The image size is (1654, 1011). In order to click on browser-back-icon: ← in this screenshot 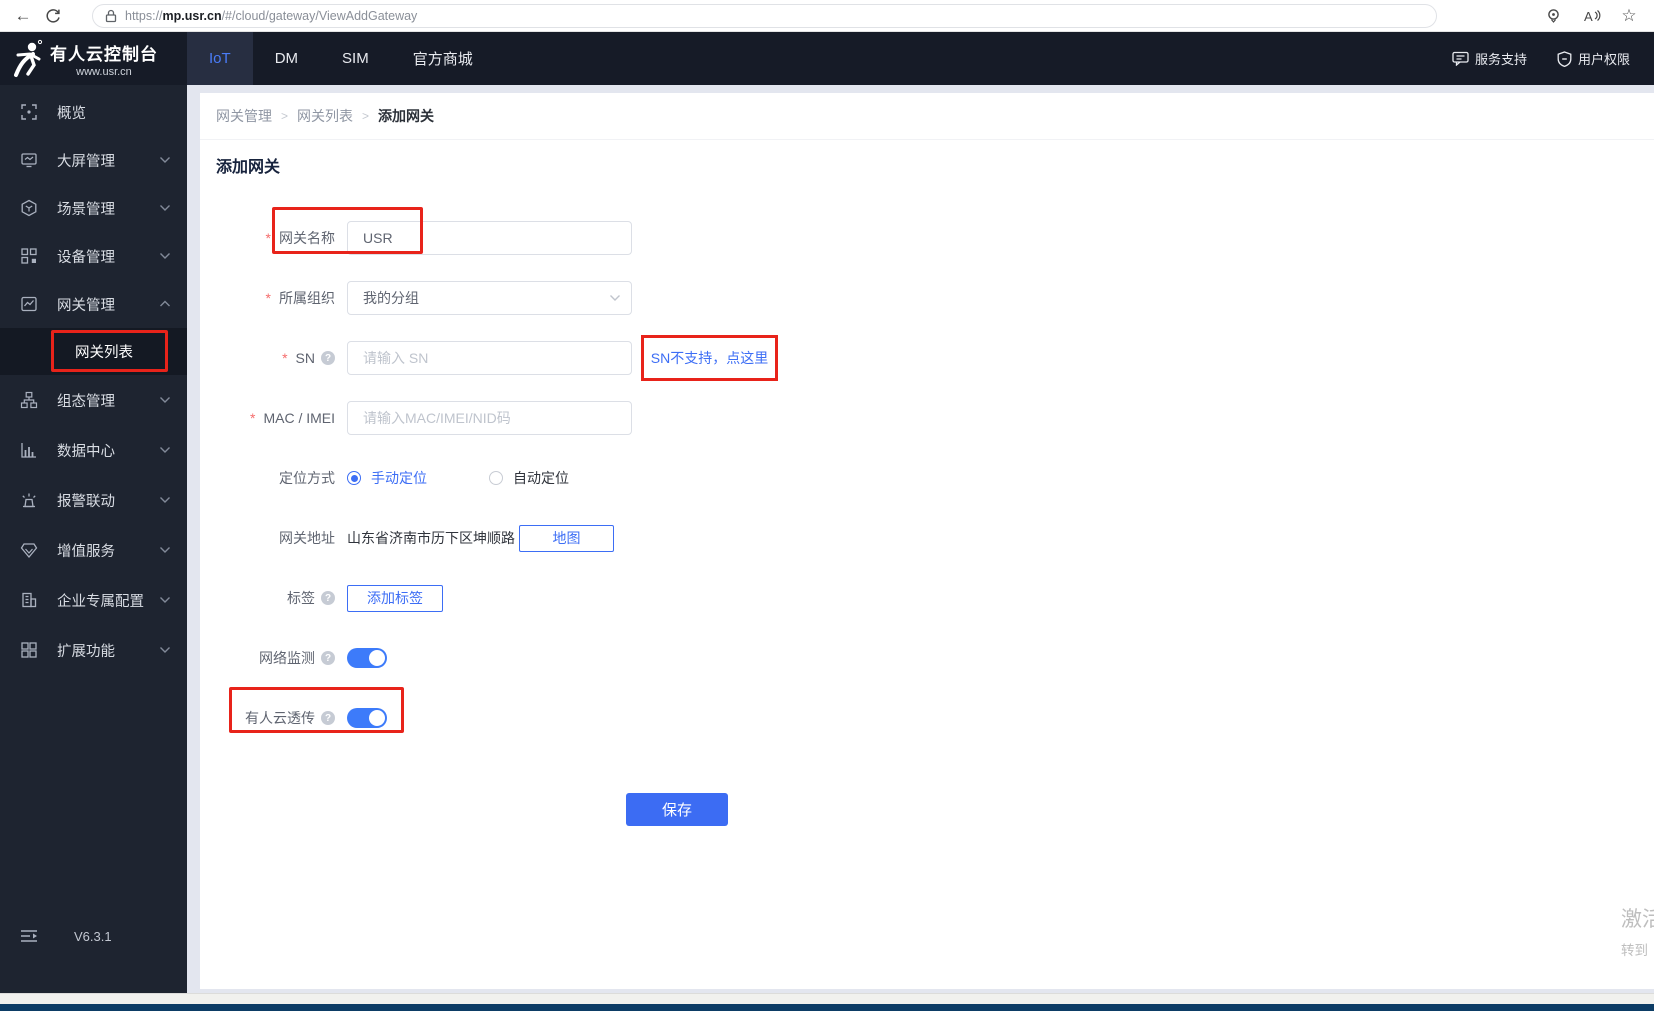, I will do `click(23, 16)`.